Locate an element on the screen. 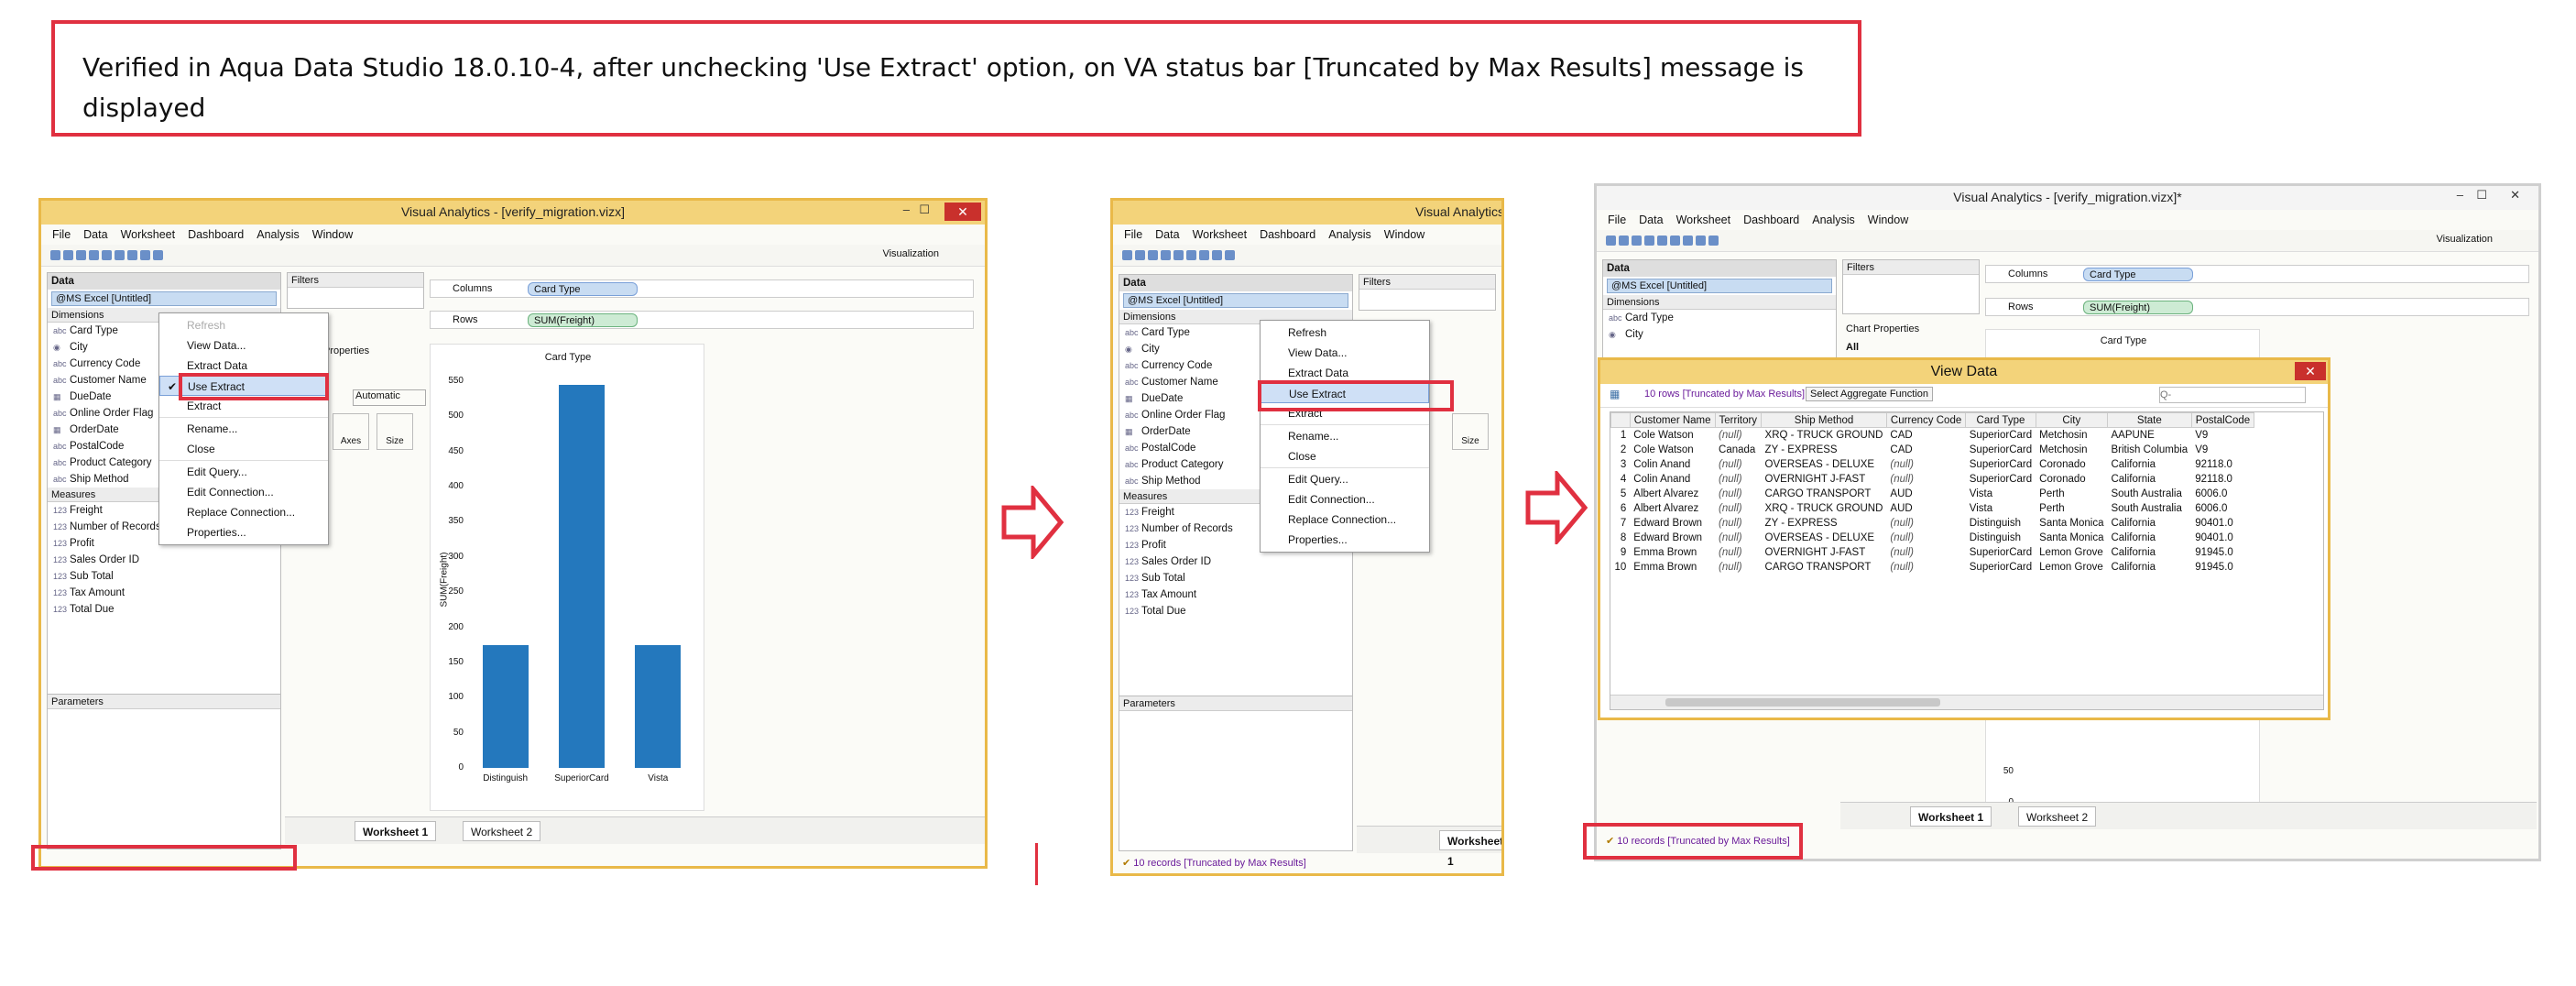 The width and height of the screenshot is (2576, 986). rows-shelf: Rows SUM(Freight) is located at coordinates (702, 320).